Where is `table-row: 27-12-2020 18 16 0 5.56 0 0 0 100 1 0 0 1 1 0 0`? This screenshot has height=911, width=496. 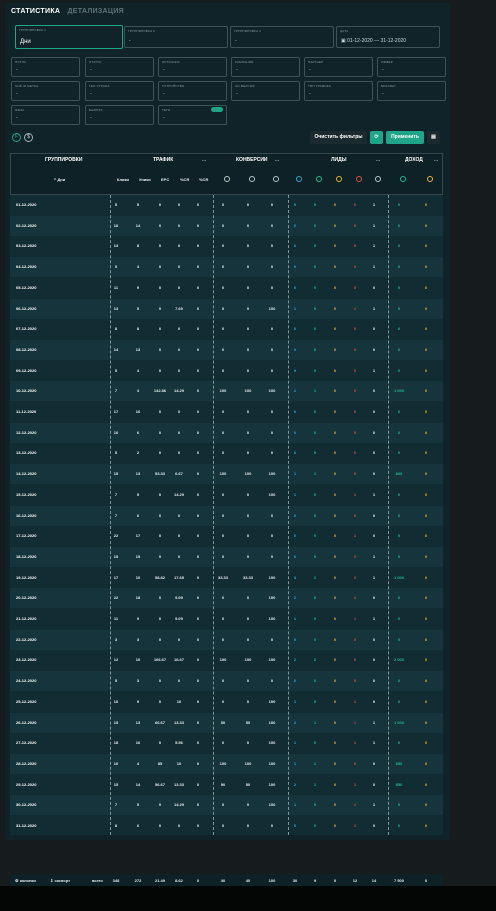
table-row: 27-12-2020 18 16 0 5.56 0 0 0 100 1 0 0 1 1 0 0 is located at coordinates (226, 743).